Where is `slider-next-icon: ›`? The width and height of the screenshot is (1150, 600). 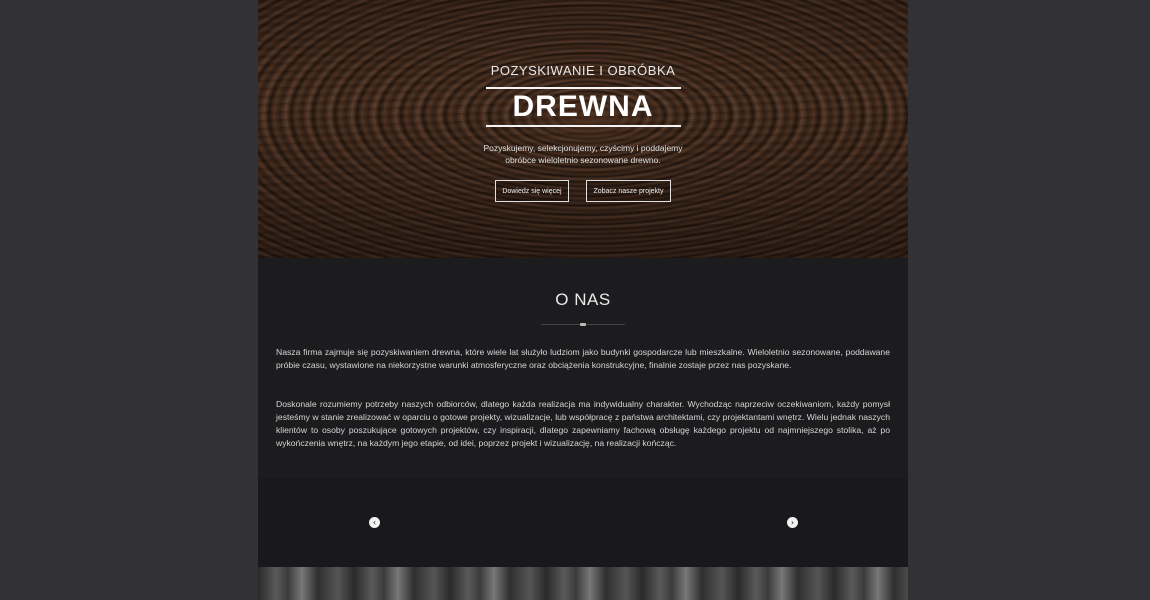 slider-next-icon: › is located at coordinates (792, 522).